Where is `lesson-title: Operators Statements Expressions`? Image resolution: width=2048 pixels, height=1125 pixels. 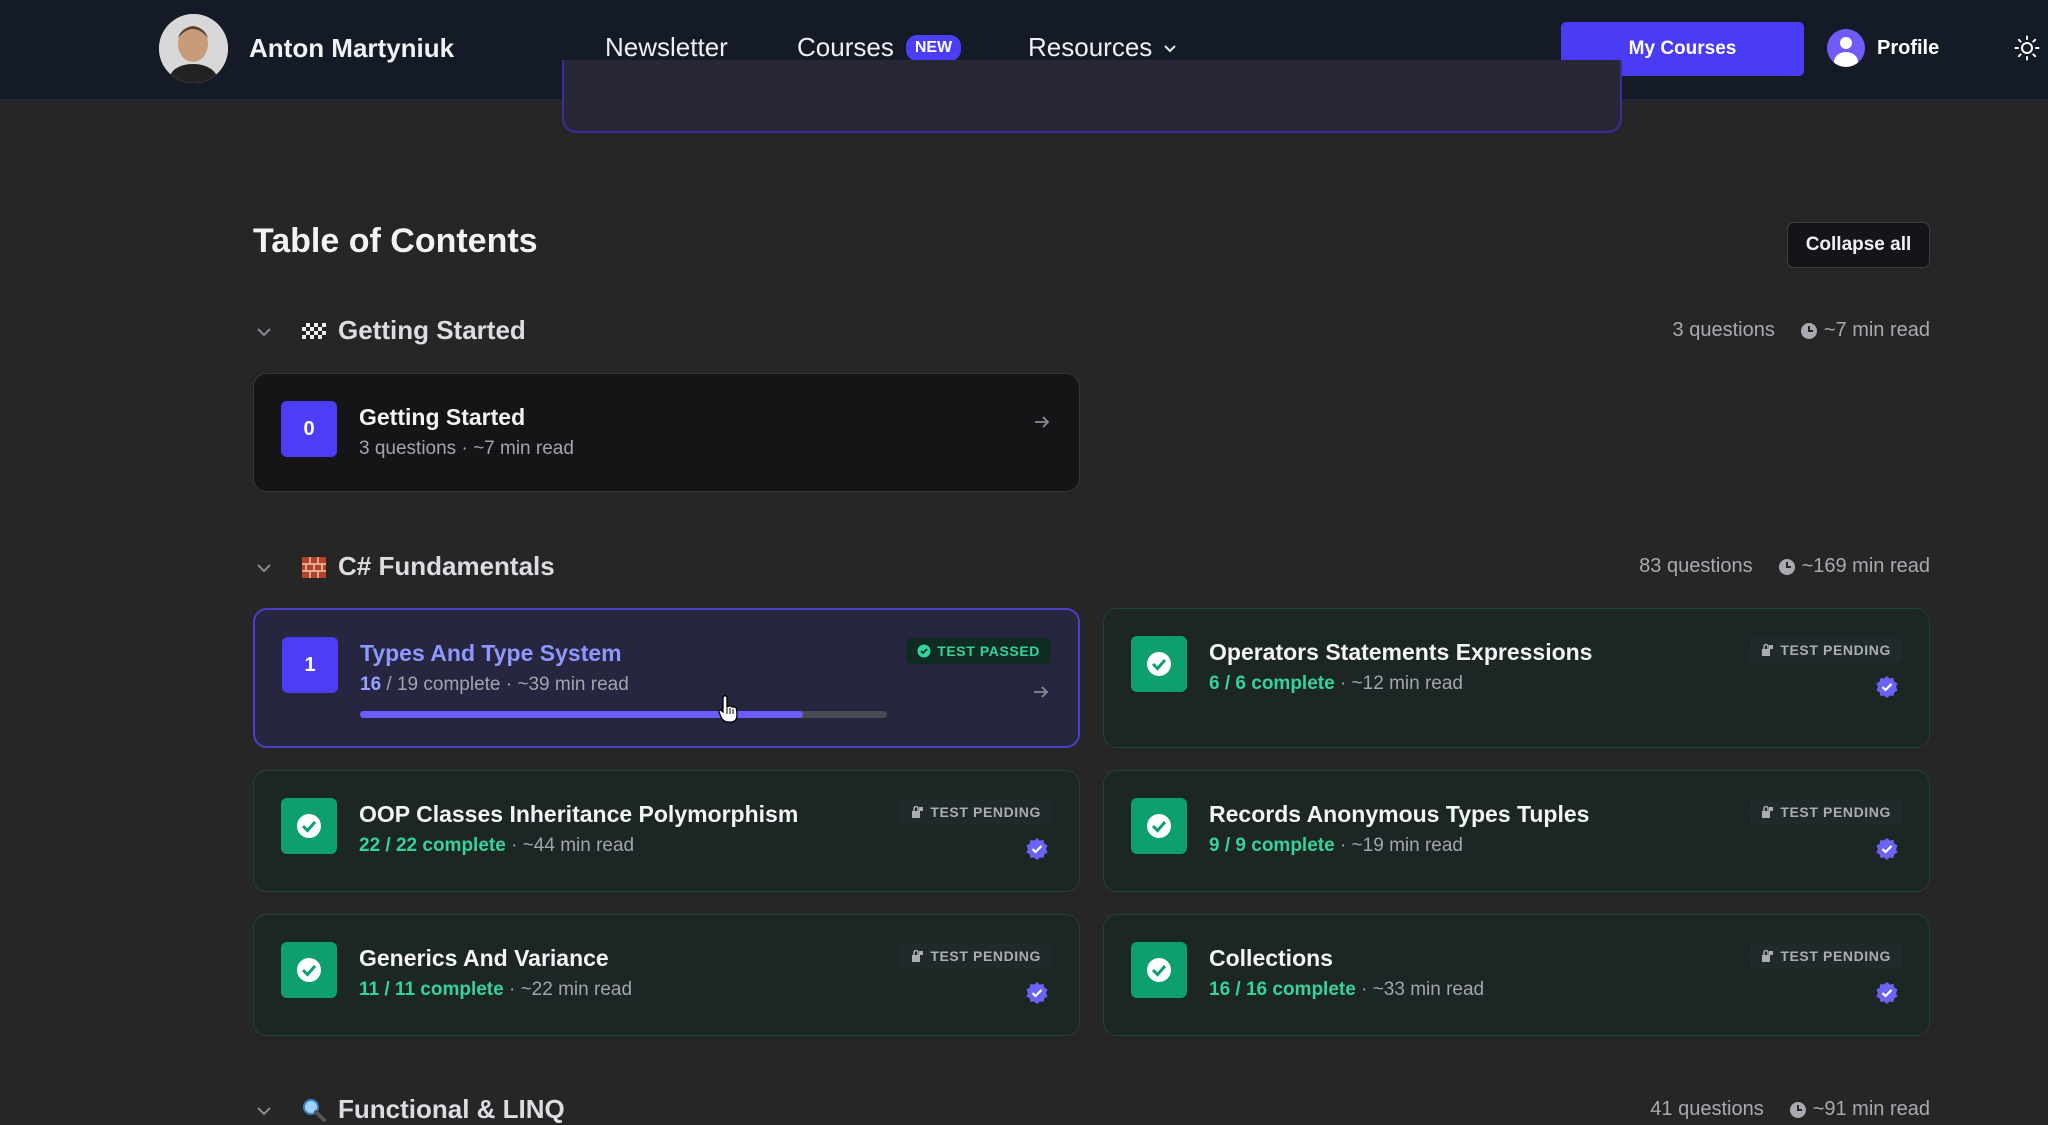
lesson-title: Operators Statements Expressions is located at coordinates (1401, 652).